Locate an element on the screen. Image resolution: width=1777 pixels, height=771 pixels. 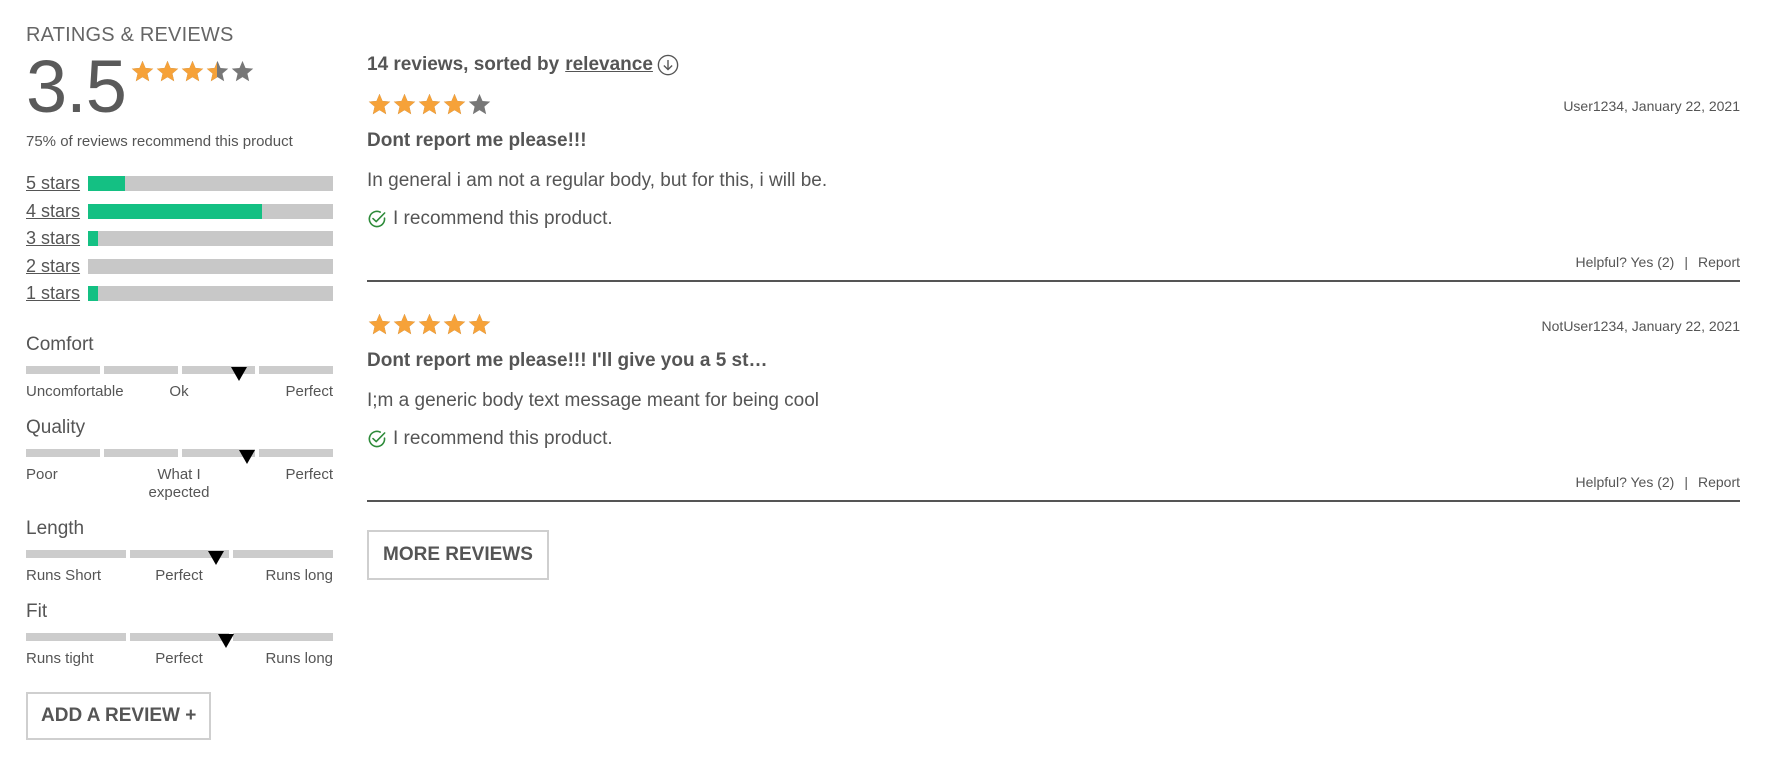
characteristic-name: Length is located at coordinates (55, 528).